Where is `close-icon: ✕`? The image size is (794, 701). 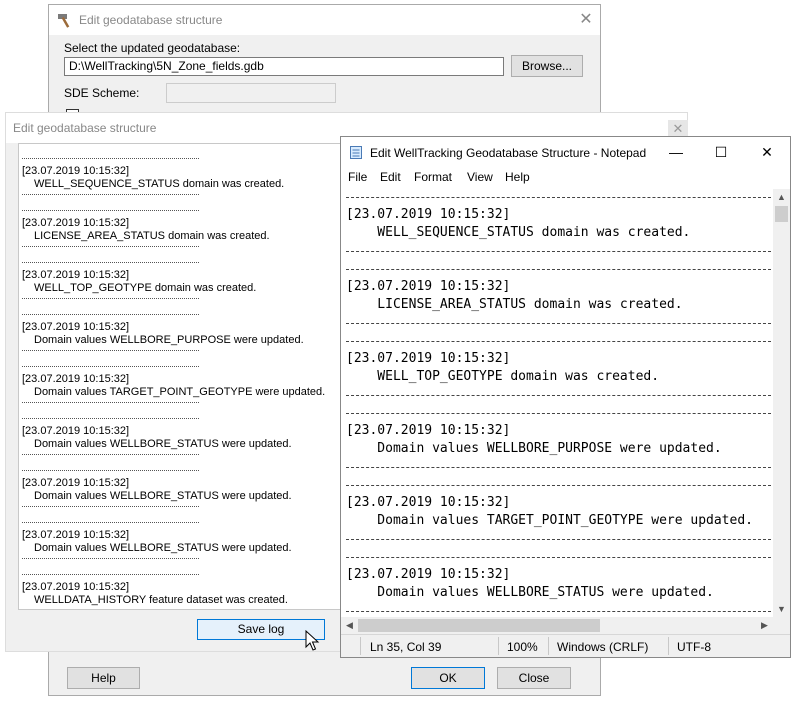
close-icon: ✕ is located at coordinates (767, 152).